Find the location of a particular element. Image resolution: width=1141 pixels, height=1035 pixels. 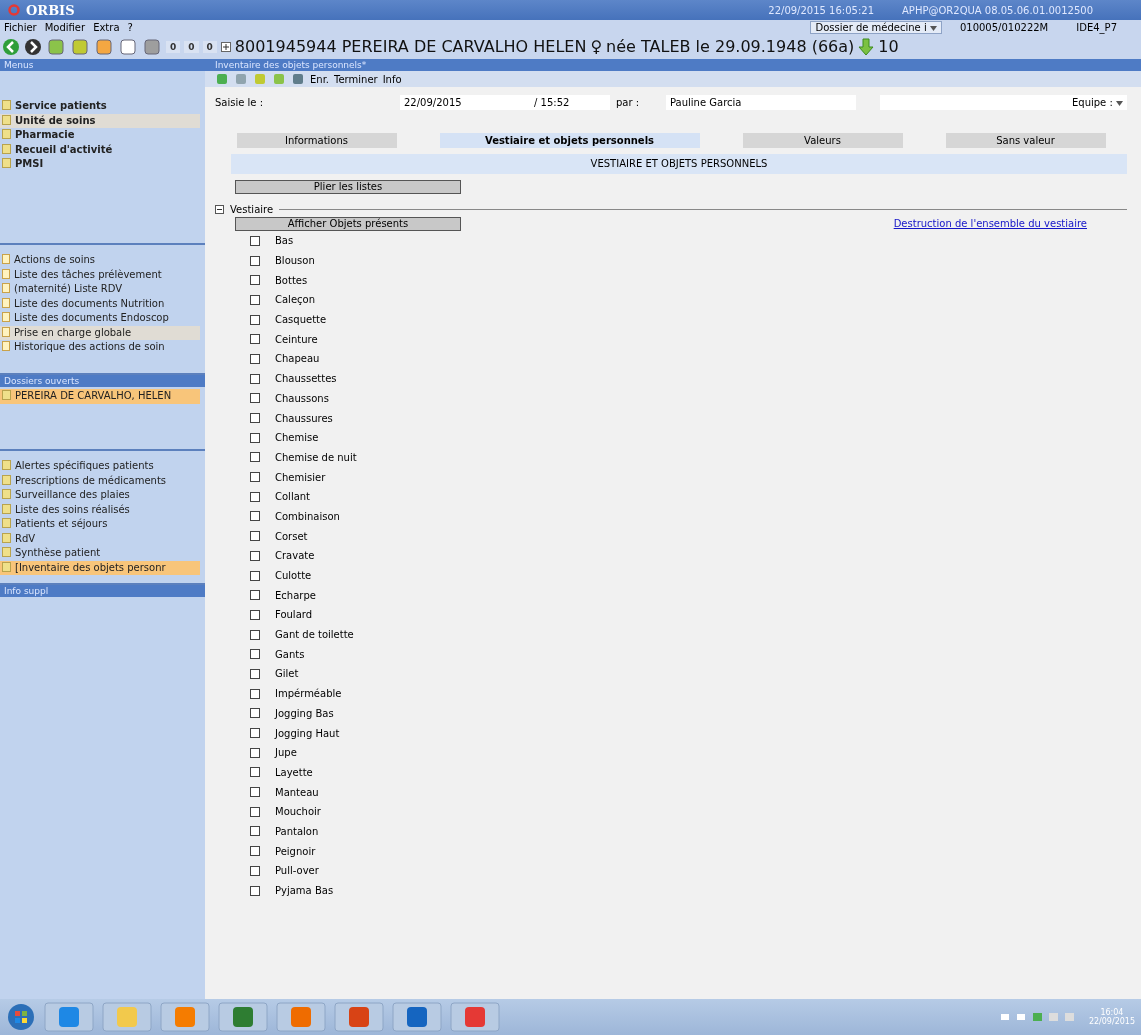

tab: Vestiaire et objets personnels is located at coordinates (569, 140).